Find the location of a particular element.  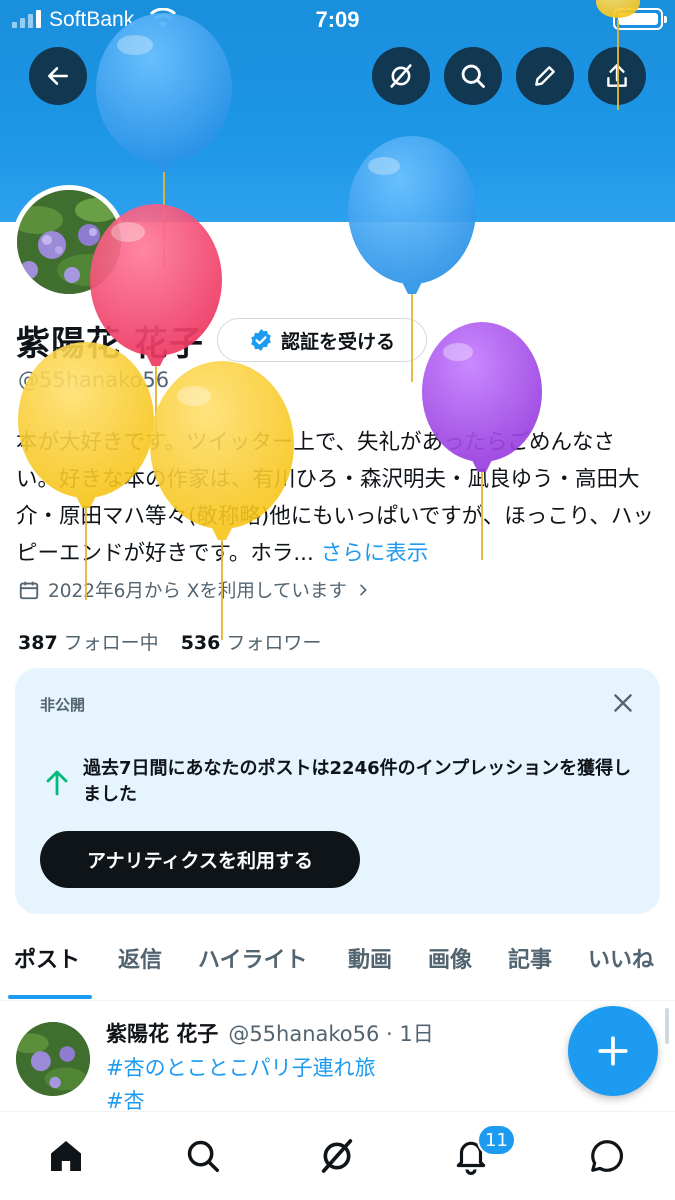

analytics-button: アナリティクスを利用する is located at coordinates (200, 859).